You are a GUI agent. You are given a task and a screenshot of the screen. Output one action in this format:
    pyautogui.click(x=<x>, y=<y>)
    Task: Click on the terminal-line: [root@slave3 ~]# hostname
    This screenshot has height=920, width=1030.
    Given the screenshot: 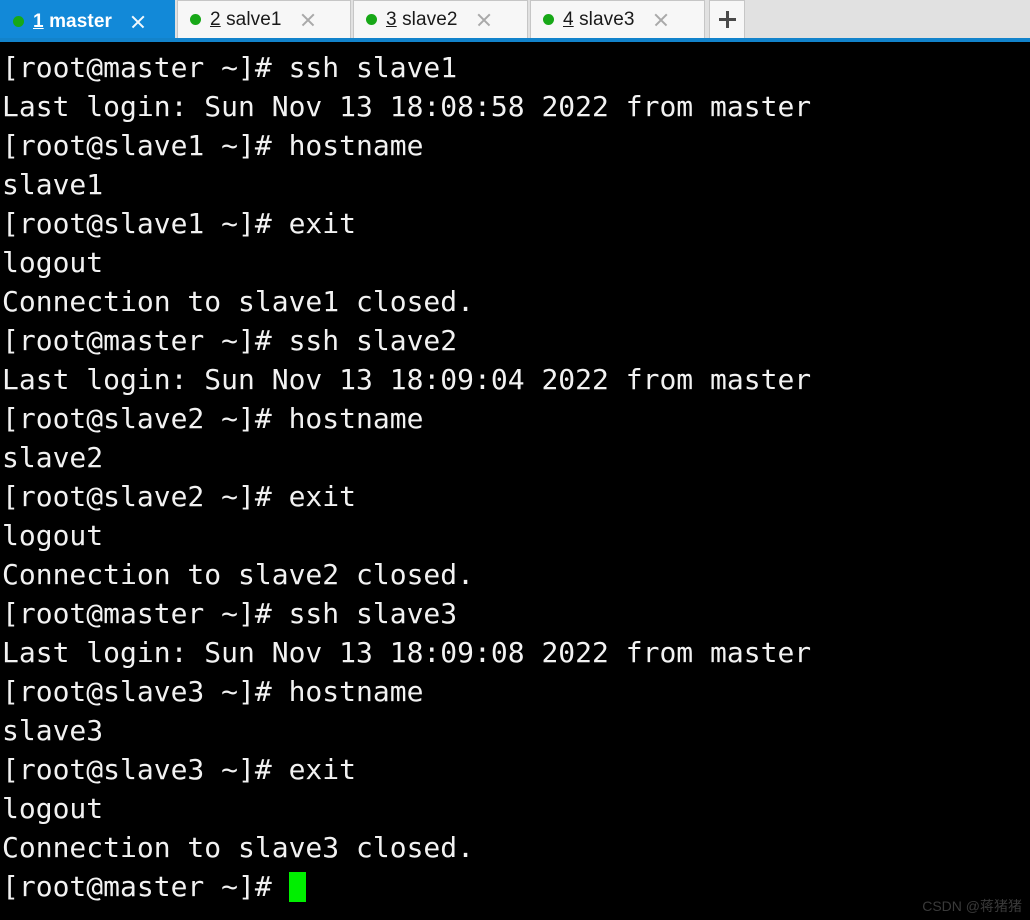 What is the action you would take?
    pyautogui.click(x=213, y=691)
    